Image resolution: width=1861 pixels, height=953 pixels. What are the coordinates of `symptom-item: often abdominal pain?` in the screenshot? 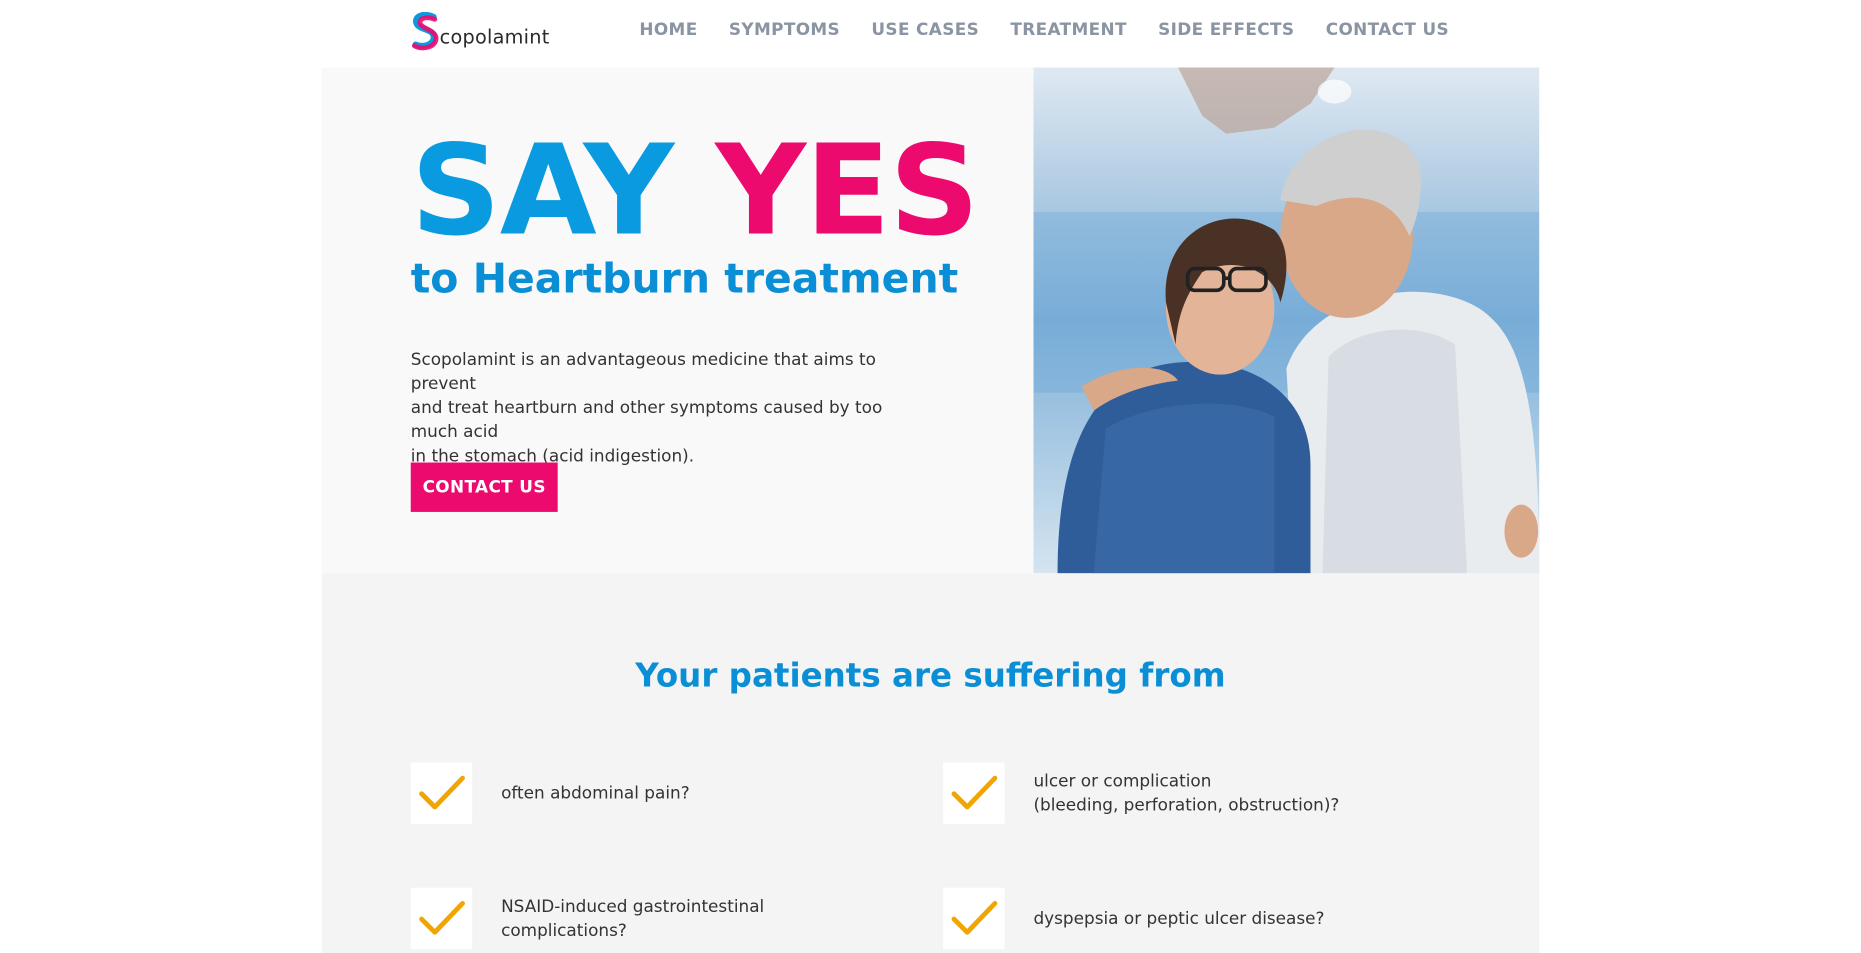 It's located at (550, 793).